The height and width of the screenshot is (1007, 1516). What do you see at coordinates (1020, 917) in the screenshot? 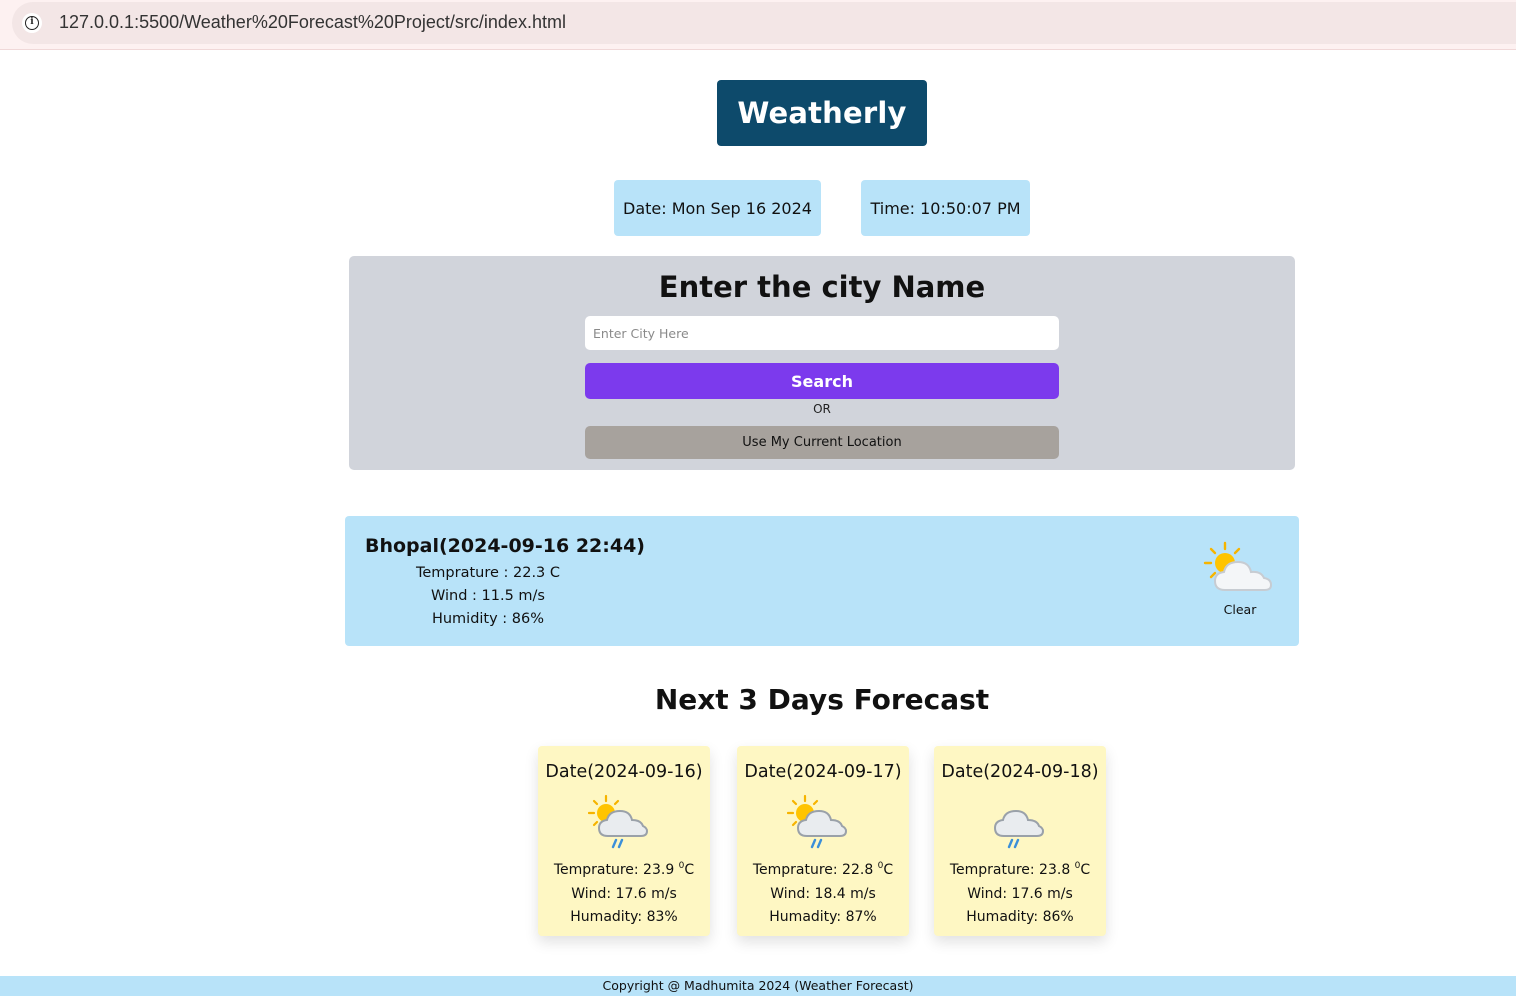
I see `forecast-humidity: Humadity: 86%` at bounding box center [1020, 917].